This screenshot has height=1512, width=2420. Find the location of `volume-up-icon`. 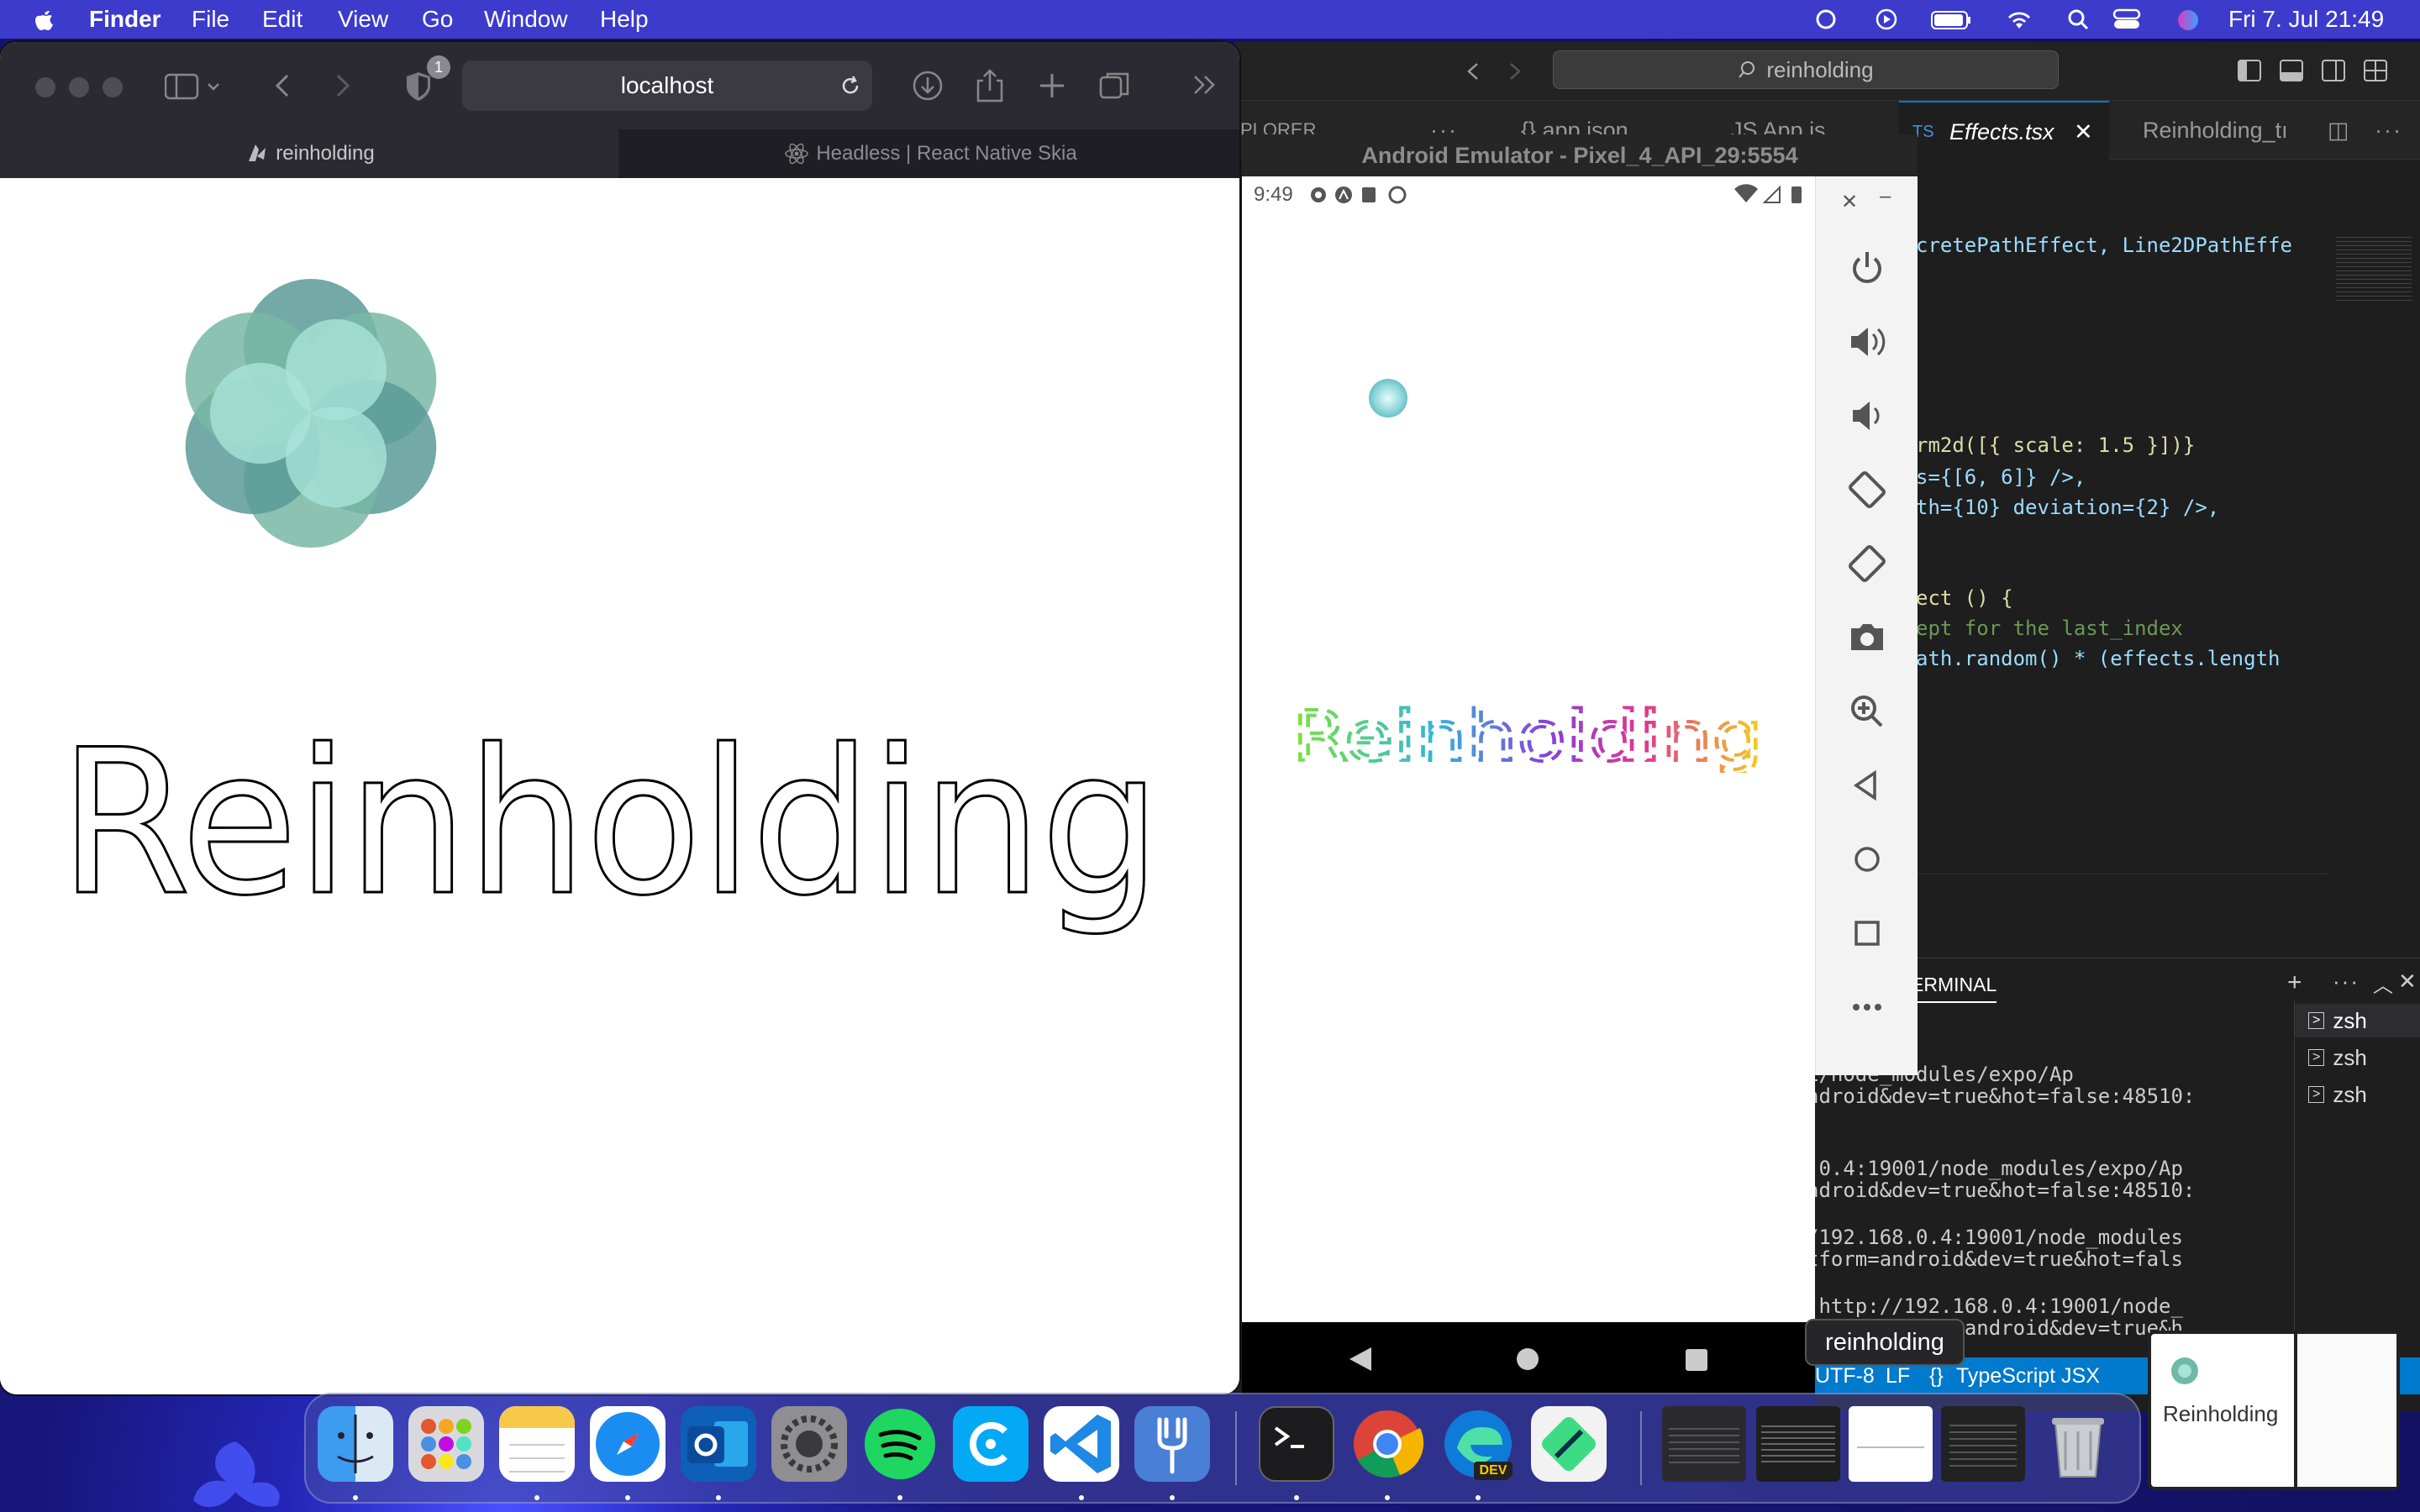

volume-up-icon is located at coordinates (1867, 342).